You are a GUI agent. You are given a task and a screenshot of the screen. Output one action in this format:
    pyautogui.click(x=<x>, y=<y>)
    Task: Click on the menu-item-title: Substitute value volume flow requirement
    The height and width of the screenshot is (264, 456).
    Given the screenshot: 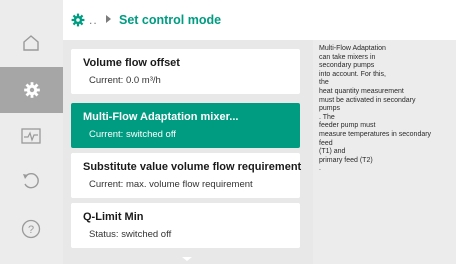 What is the action you would take?
    pyautogui.click(x=192, y=167)
    